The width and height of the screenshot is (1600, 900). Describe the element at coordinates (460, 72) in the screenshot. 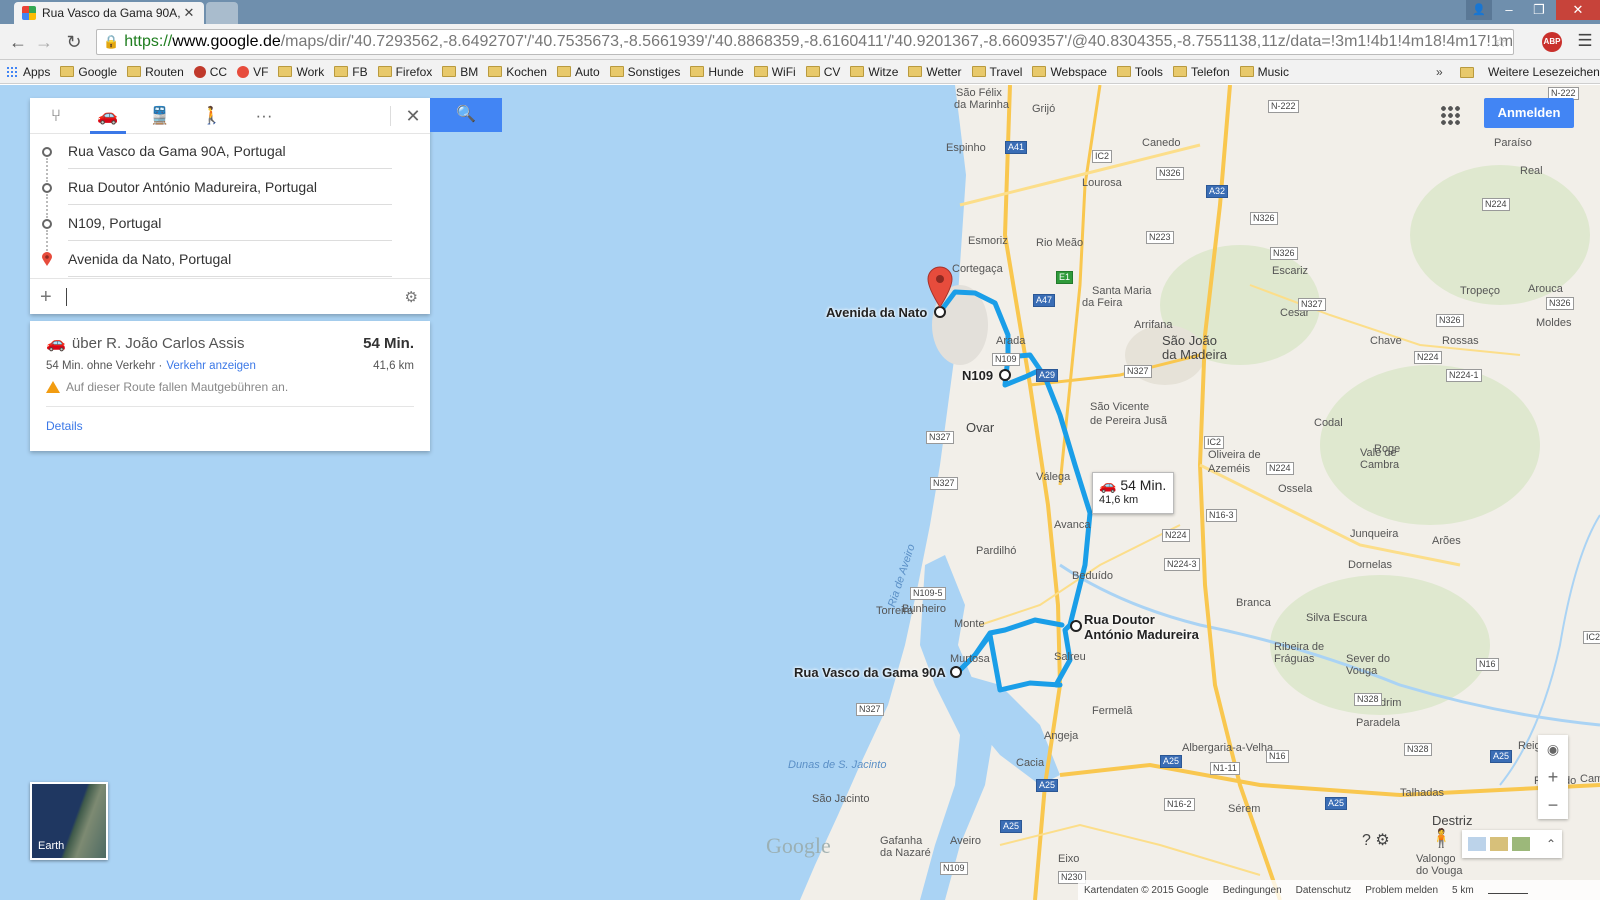

I see `bookmark-bm: BM` at that location.